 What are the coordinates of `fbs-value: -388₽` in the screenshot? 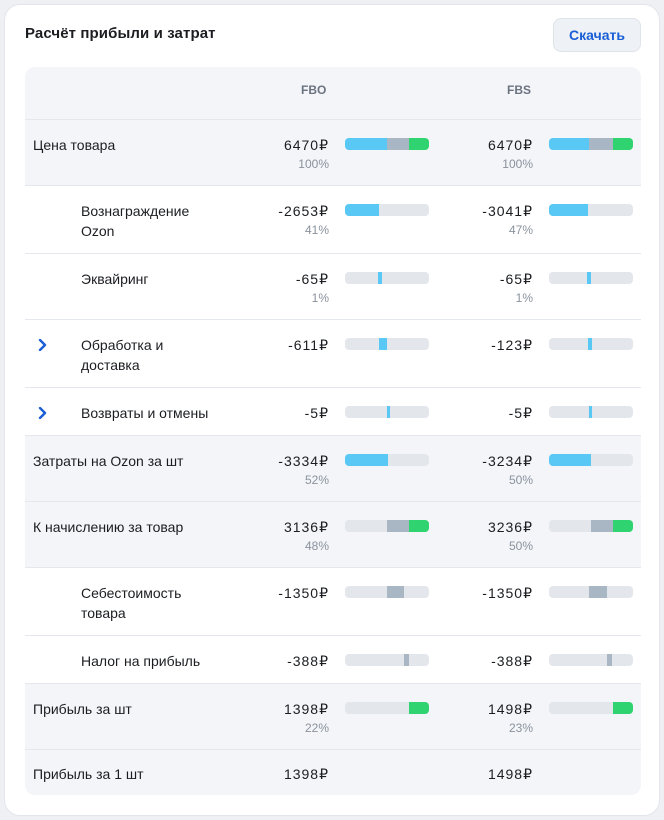 It's located at (512, 661).